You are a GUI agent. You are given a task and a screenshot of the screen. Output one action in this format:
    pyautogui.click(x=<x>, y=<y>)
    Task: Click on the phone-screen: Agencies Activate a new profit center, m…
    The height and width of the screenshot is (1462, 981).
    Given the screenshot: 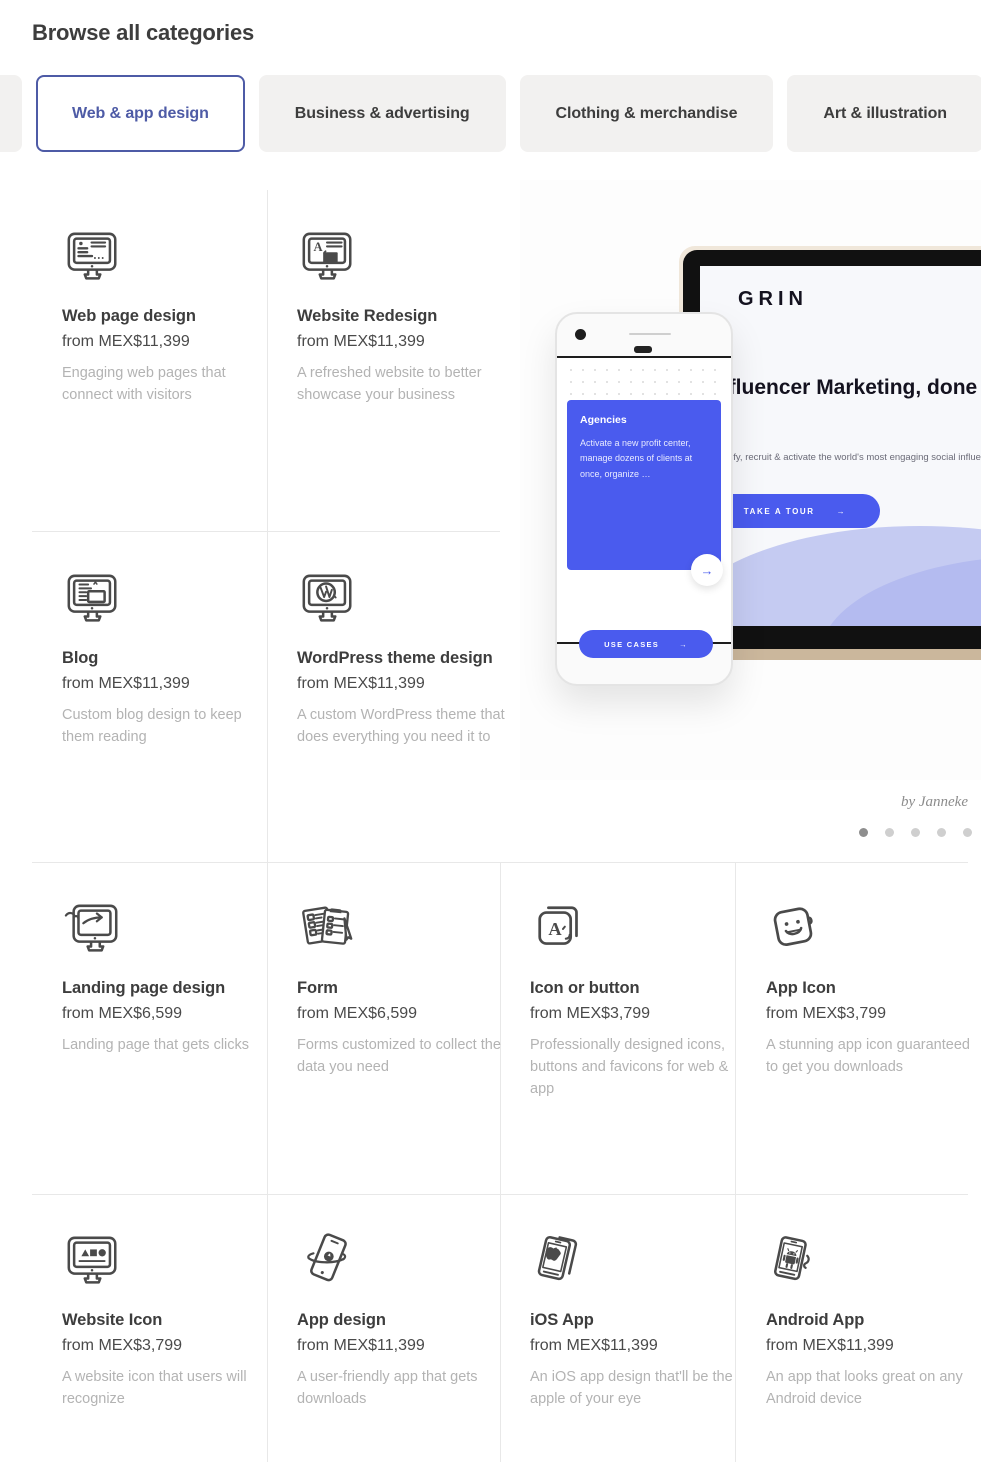 What is the action you would take?
    pyautogui.click(x=644, y=500)
    